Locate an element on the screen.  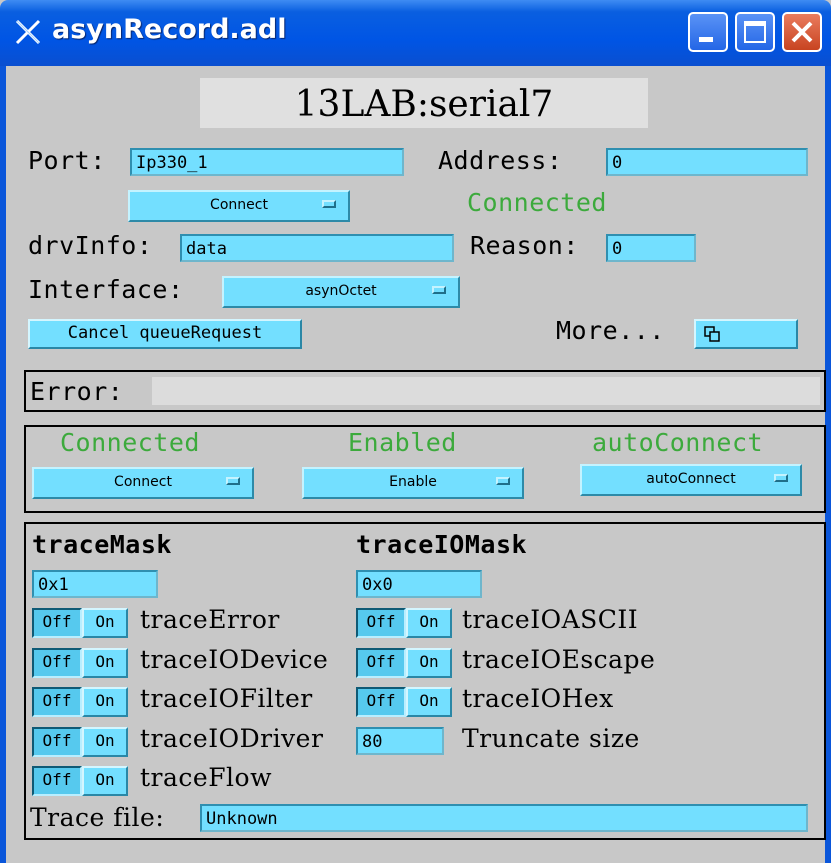
minimize-button is located at coordinates (708, 32).